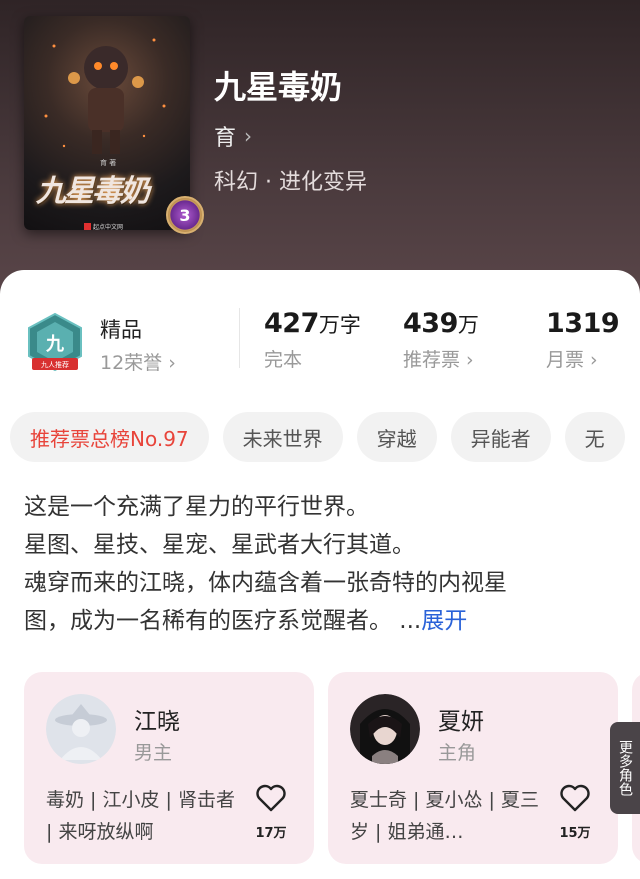 Image resolution: width=640 pixels, height=879 pixels. What do you see at coordinates (575, 833) in the screenshot?
I see `like-count: 15万` at bounding box center [575, 833].